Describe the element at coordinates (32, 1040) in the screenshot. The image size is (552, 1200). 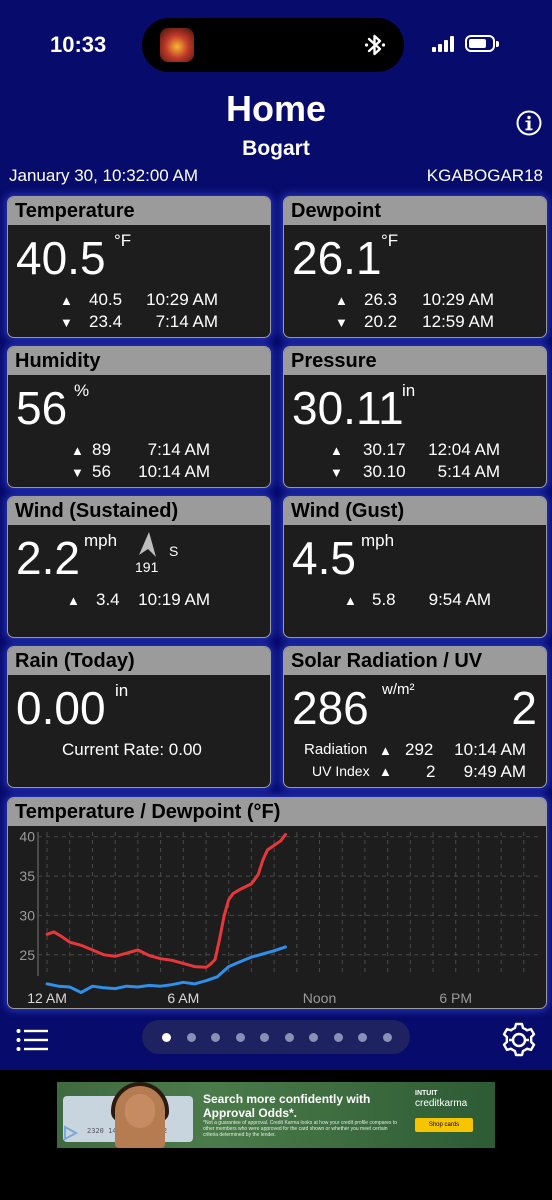
I see `list-menu-icon` at that location.